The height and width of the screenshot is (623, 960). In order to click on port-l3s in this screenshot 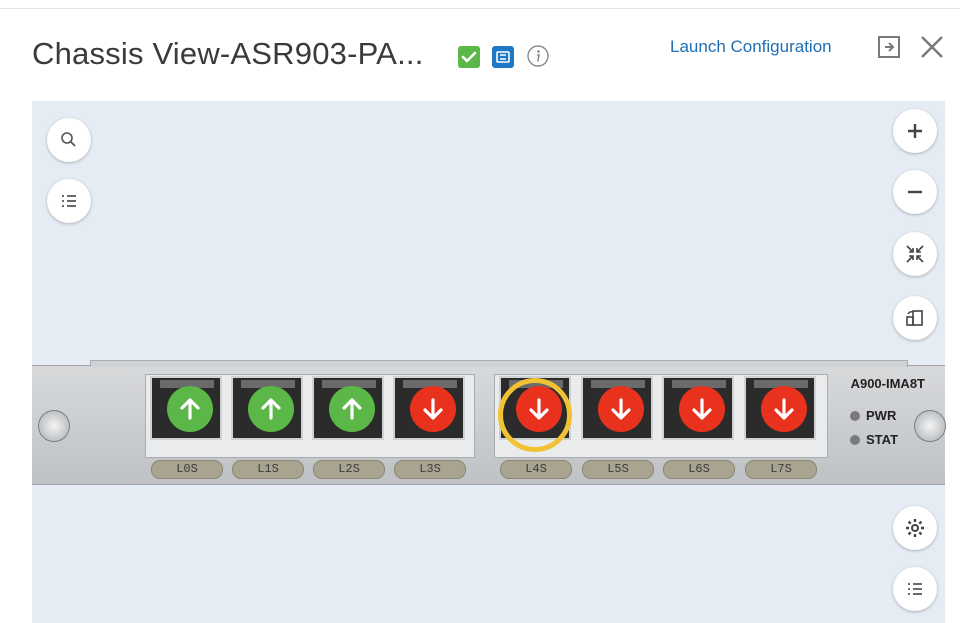, I will do `click(429, 408)`.